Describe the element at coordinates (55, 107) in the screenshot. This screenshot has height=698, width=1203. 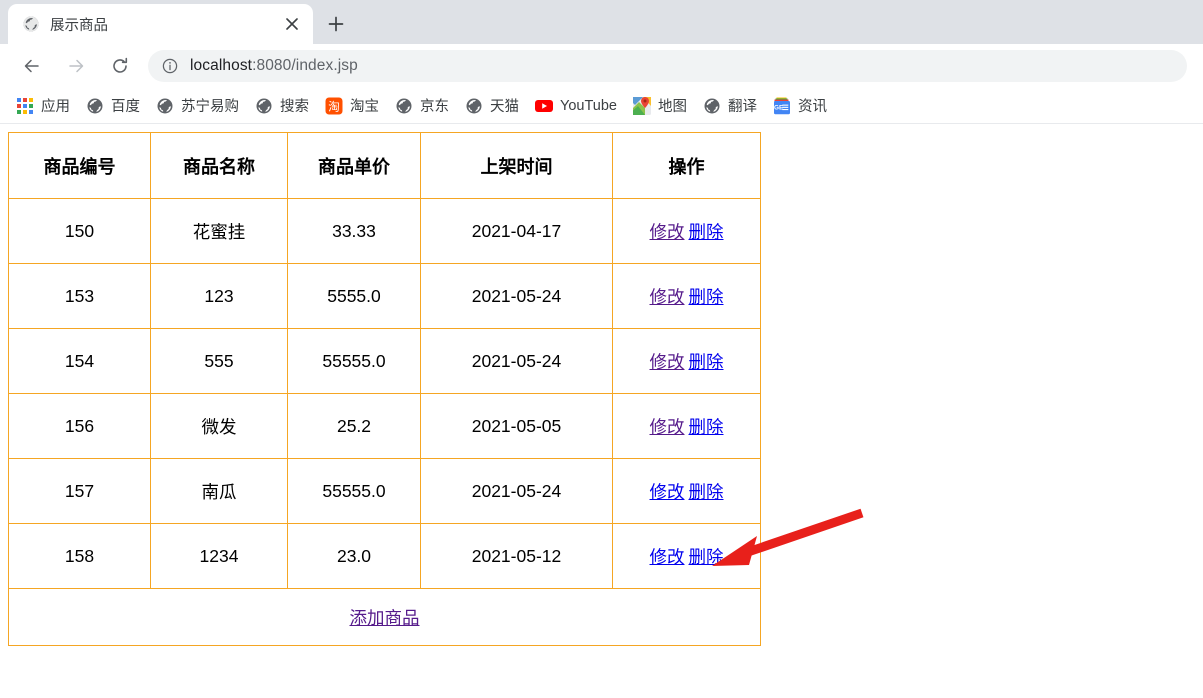
I see `bookmark-label: 应用` at that location.